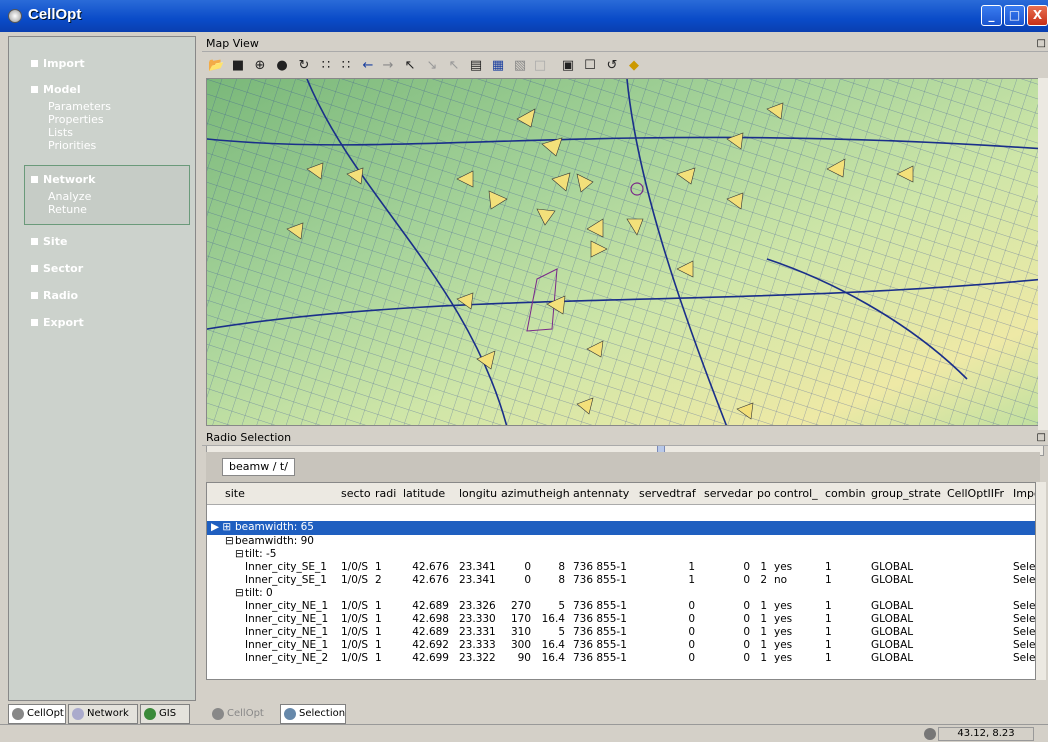 Image resolution: width=1048 pixels, height=742 pixels. I want to click on cell-latitude: 42.676, so click(426, 567).